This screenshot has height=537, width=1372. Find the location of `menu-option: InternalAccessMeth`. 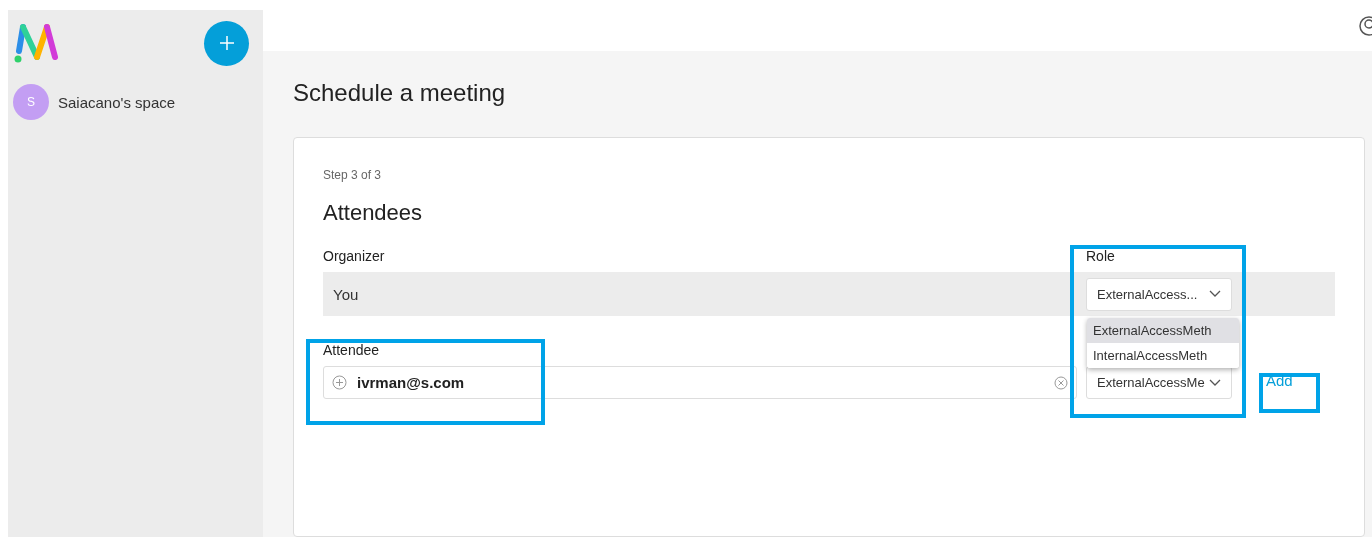

menu-option: InternalAccessMeth is located at coordinates (1163, 355).